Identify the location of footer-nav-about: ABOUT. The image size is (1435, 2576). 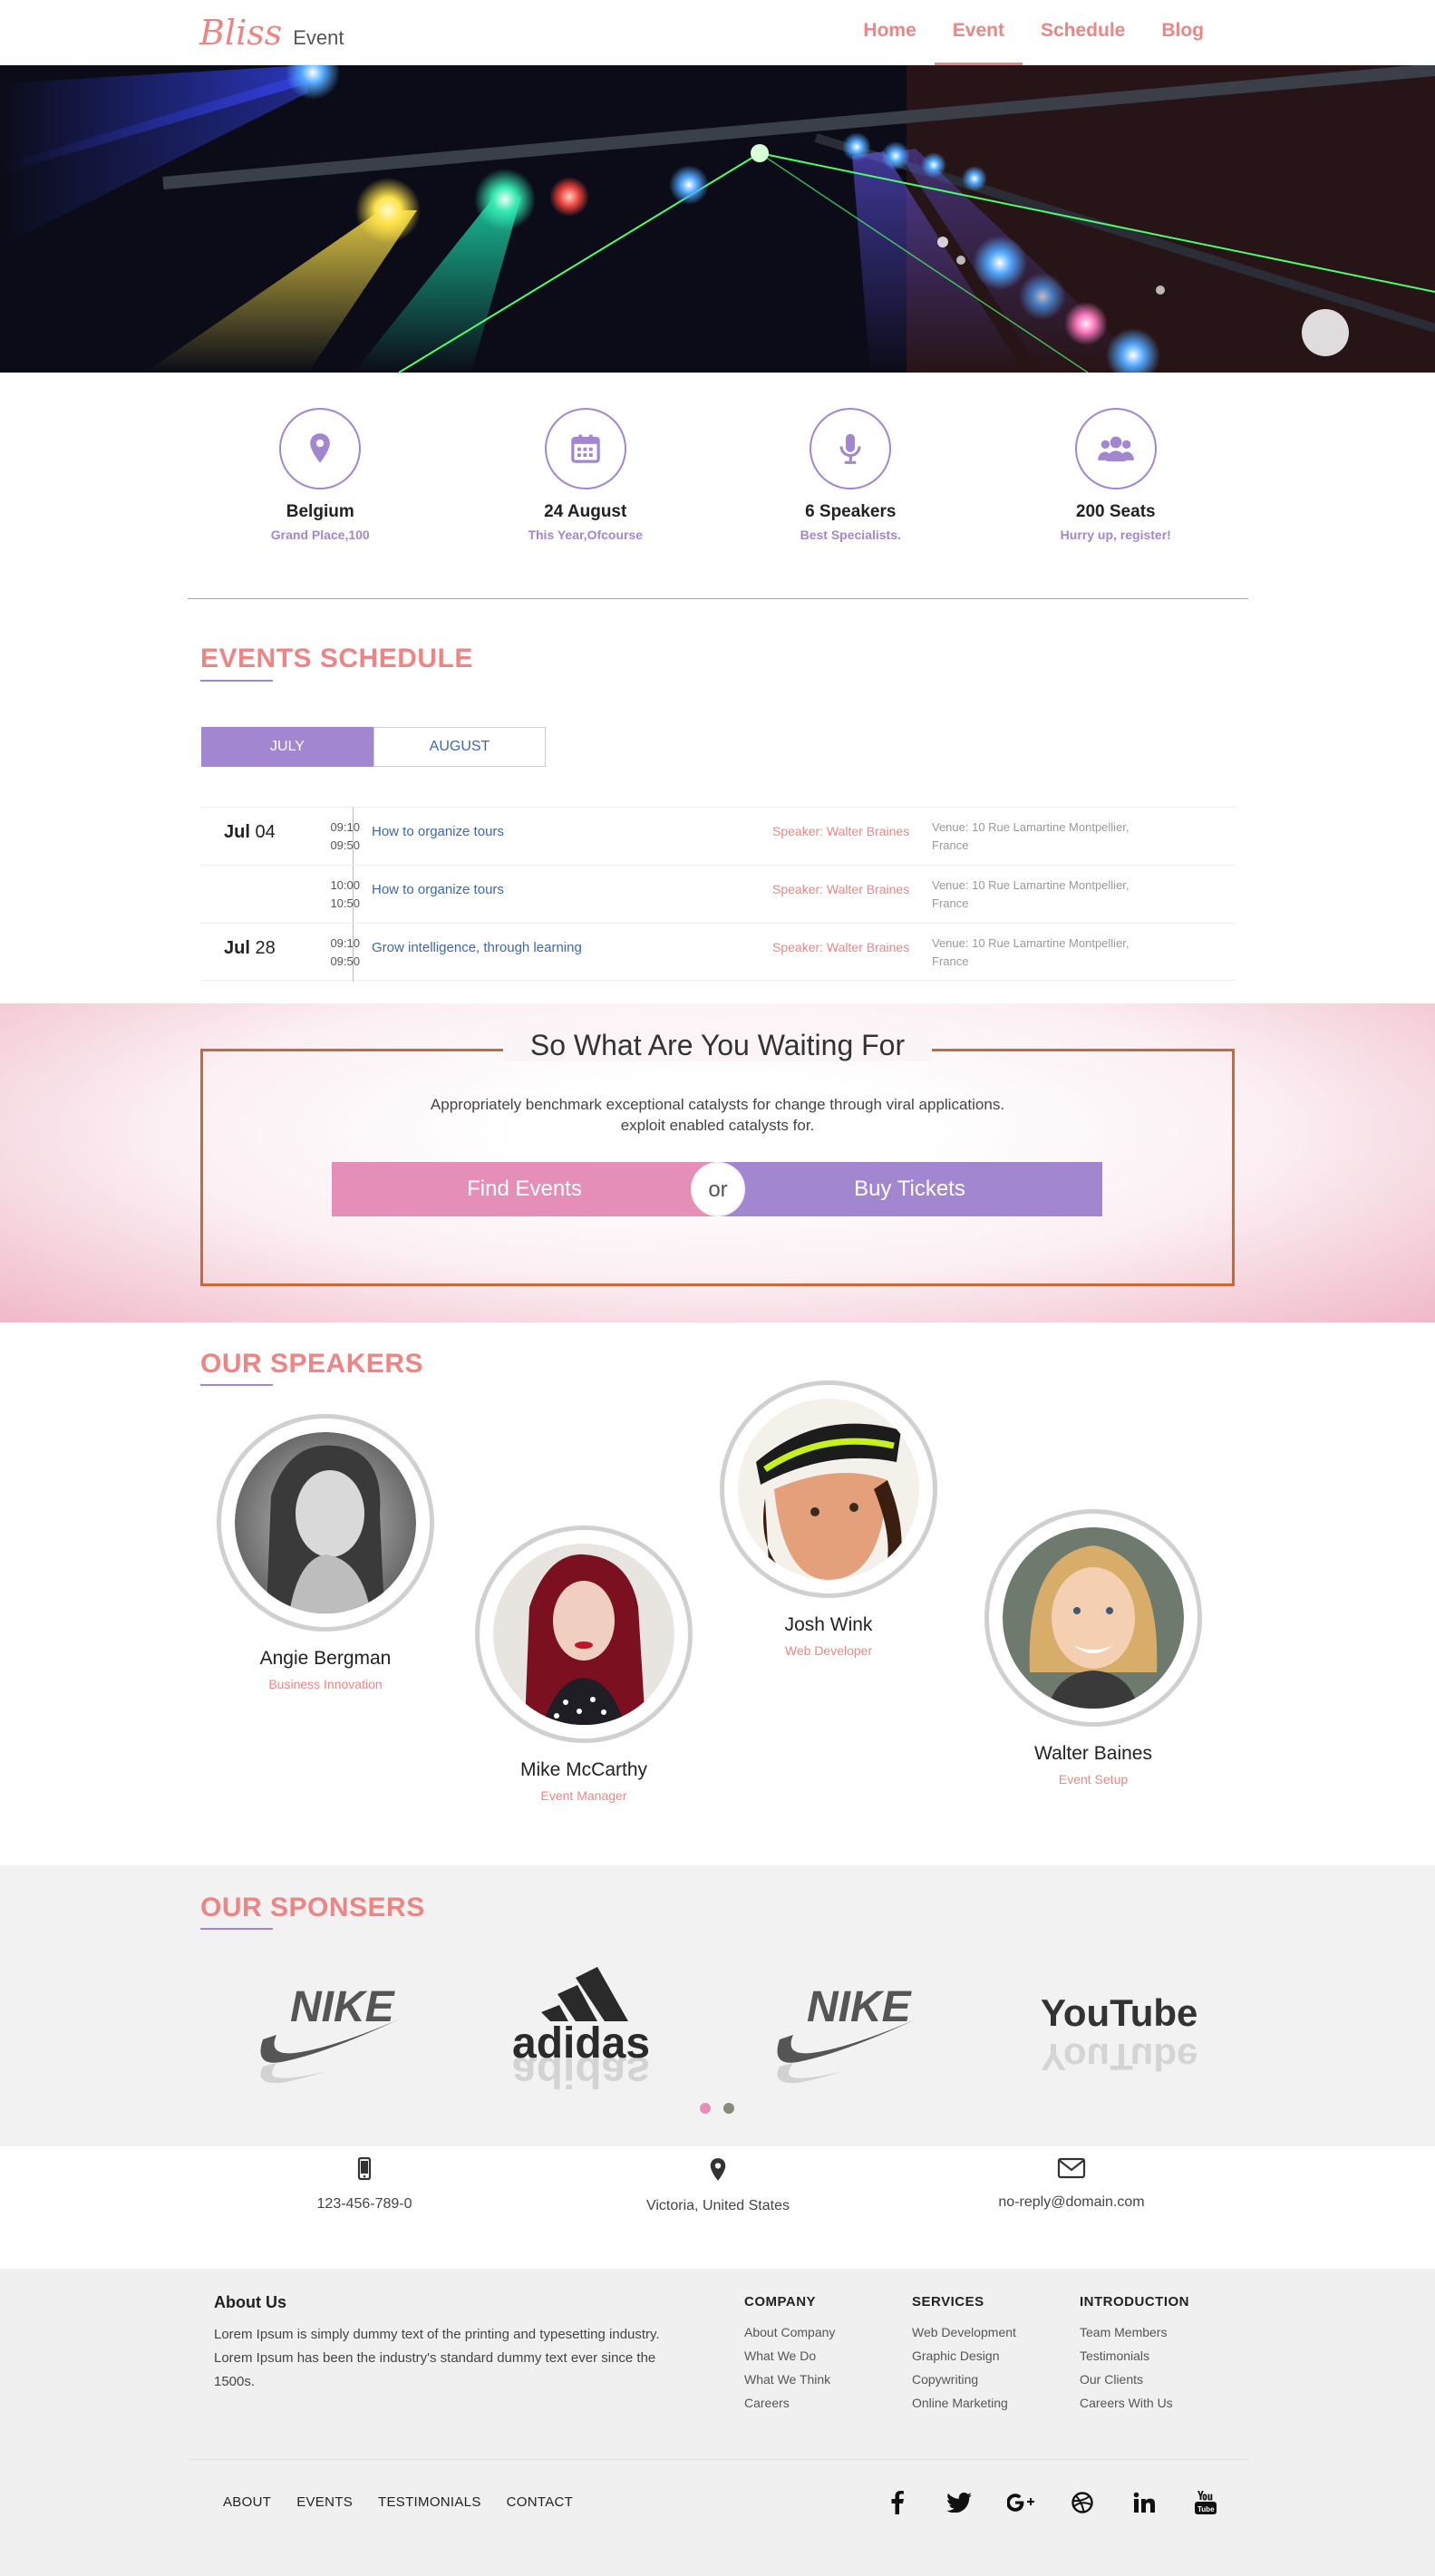
(247, 2502).